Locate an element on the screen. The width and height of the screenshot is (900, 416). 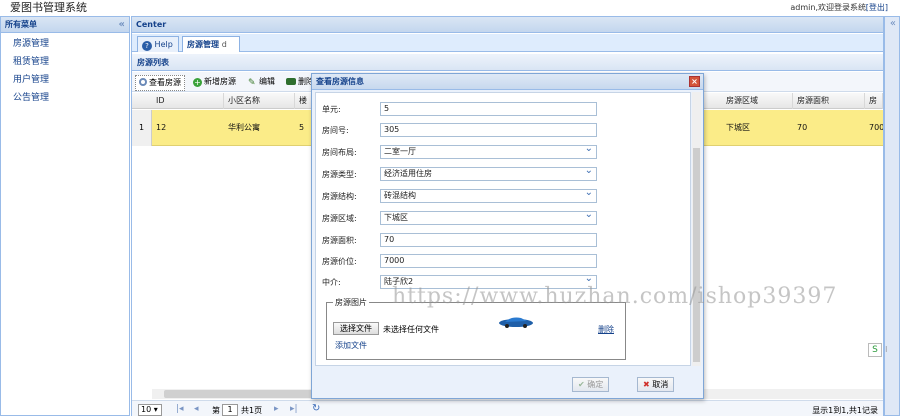
page-total: 共1页 is located at coordinates (252, 410).